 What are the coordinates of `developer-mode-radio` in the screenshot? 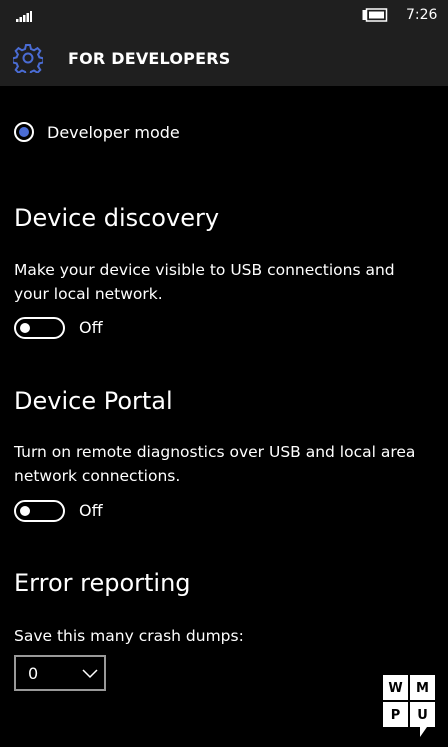 It's located at (24, 132).